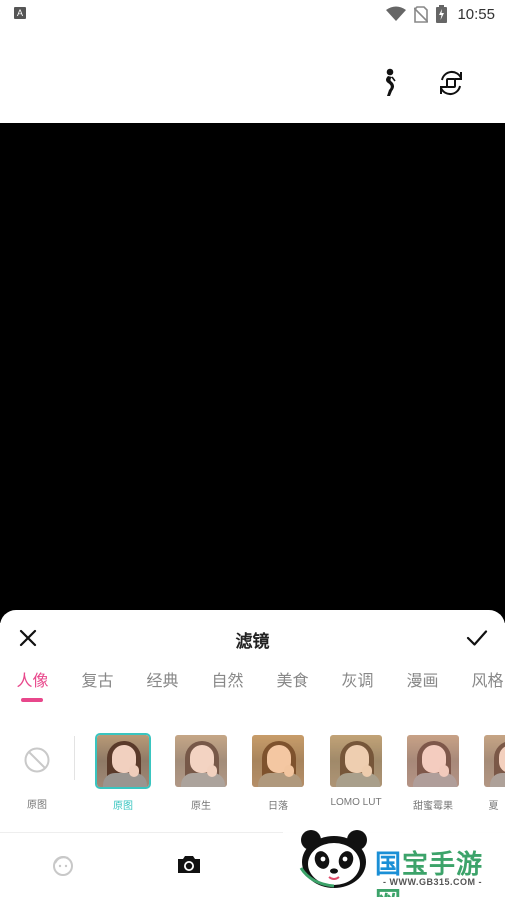  I want to click on sheet-title: 滤镜, so click(252, 641).